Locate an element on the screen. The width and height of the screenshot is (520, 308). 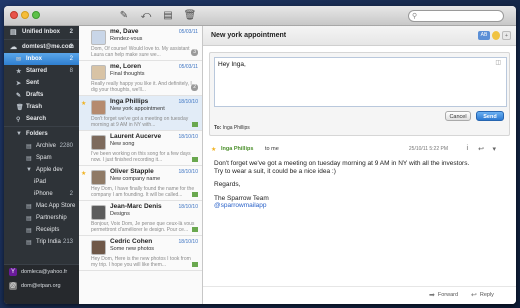
unified-inbox-icon: ▤ is located at coordinates (13, 32).